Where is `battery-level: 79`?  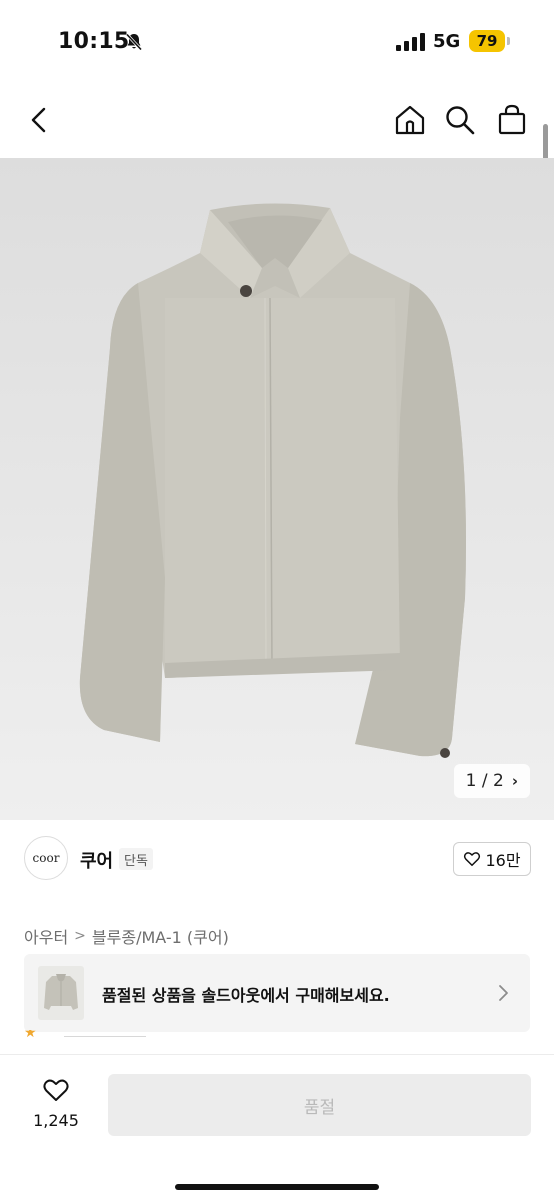 battery-level: 79 is located at coordinates (487, 41).